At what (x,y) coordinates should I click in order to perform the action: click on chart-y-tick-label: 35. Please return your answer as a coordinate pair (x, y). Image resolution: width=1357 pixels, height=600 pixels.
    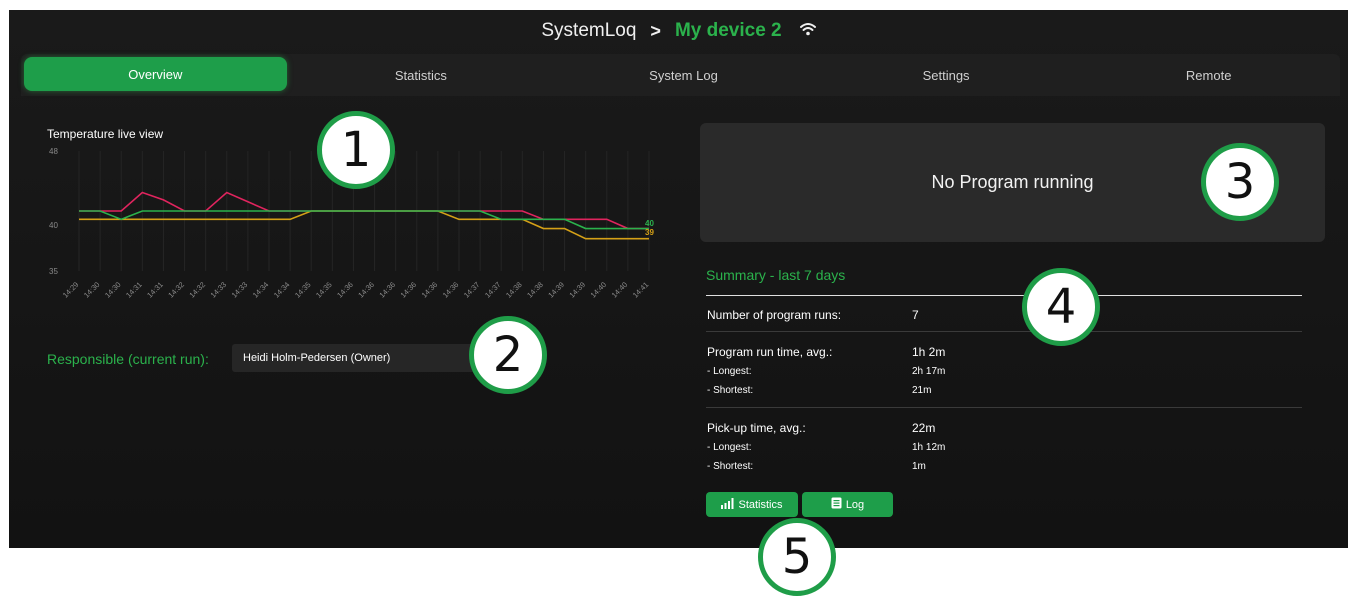
    Looking at the image, I should click on (53, 271).